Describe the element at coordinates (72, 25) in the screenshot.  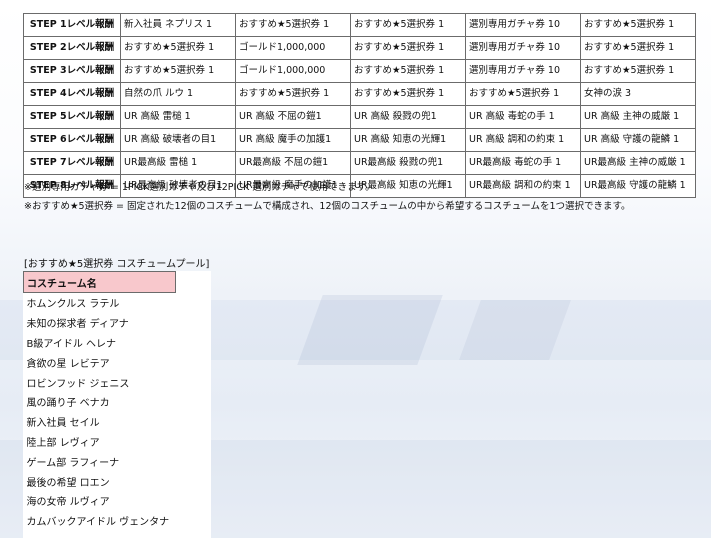
I see `reward-step-label: STEP 1レベル報酬` at that location.